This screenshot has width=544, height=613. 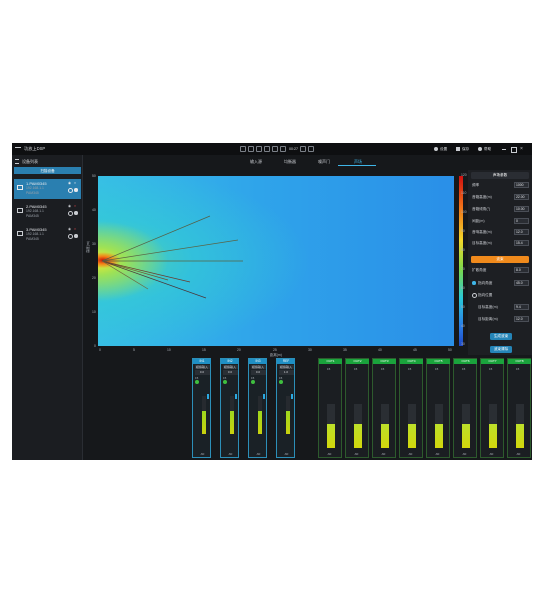 I want to click on spacing-input: 0, so click(x=521, y=221).